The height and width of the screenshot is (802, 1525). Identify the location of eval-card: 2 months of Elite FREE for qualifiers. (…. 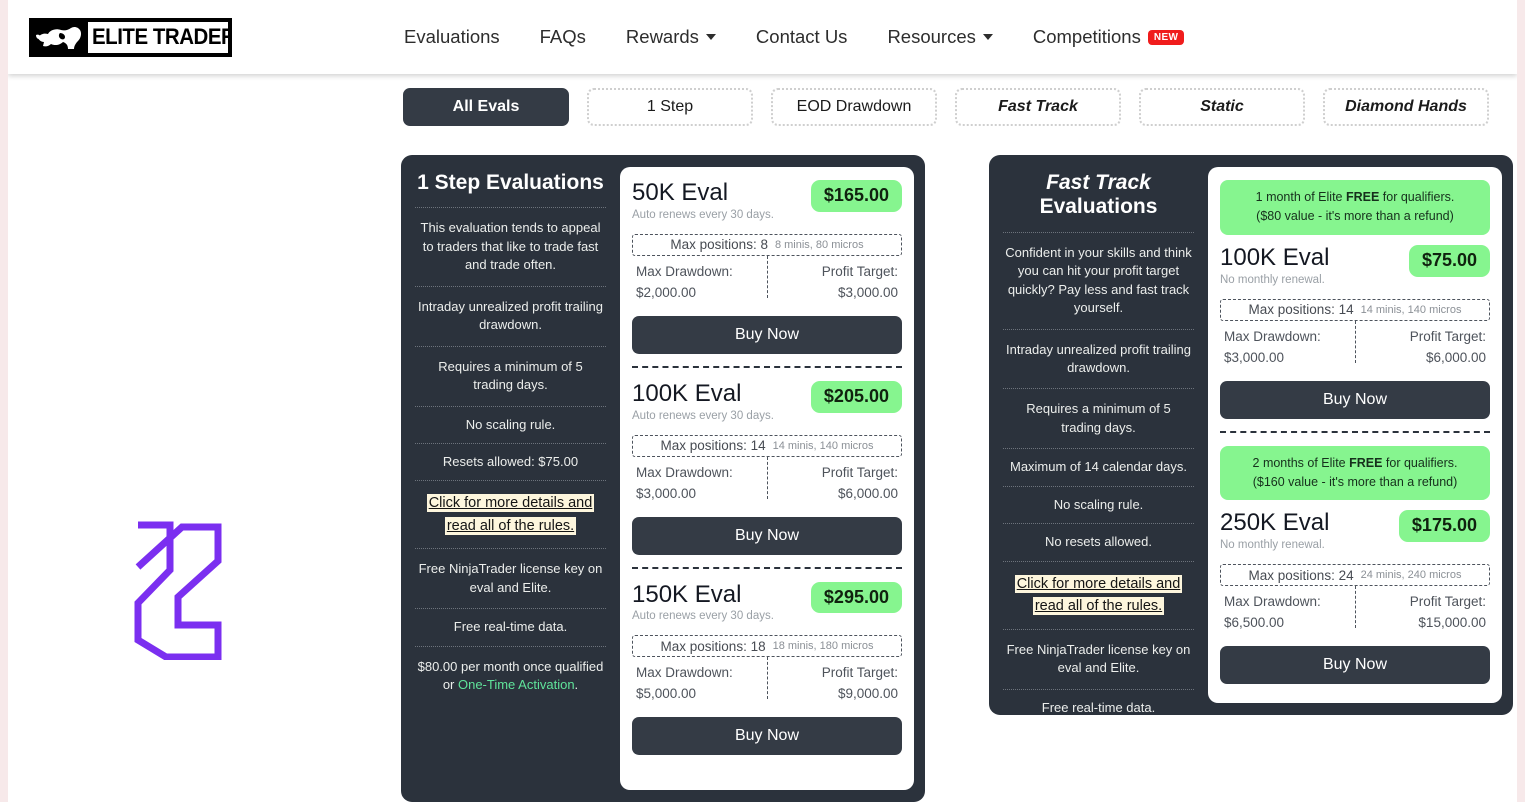
(1355, 565).